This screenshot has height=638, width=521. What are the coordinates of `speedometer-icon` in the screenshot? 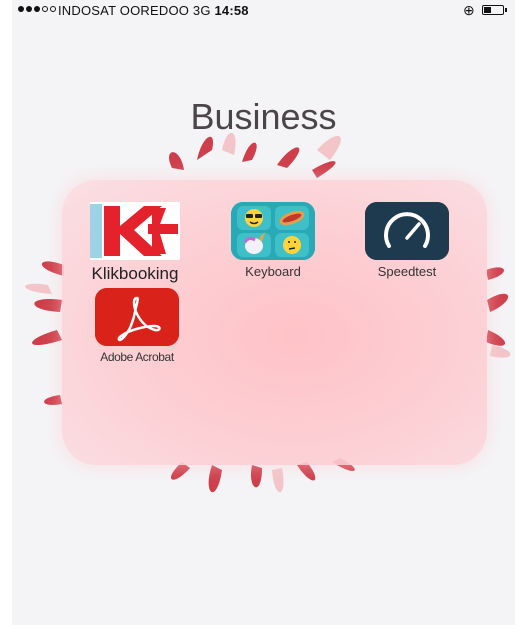 It's located at (407, 231).